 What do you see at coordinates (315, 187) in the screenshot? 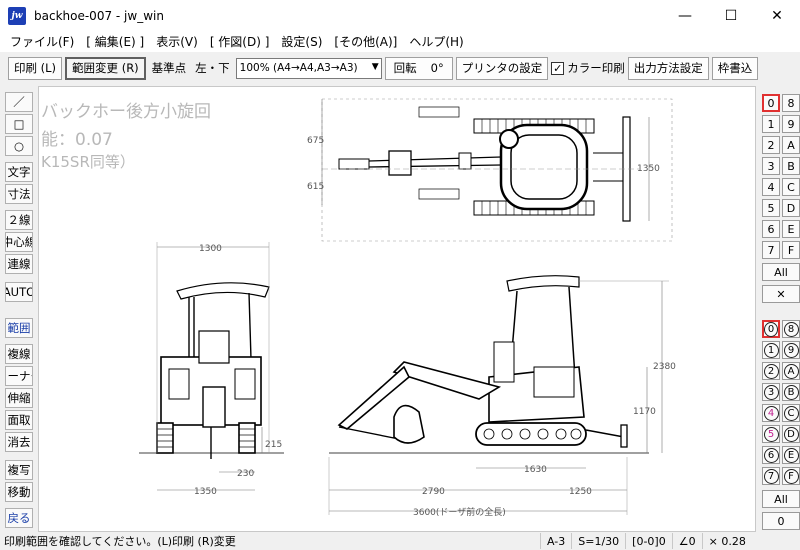
I see `dim-615: 615` at bounding box center [315, 187].